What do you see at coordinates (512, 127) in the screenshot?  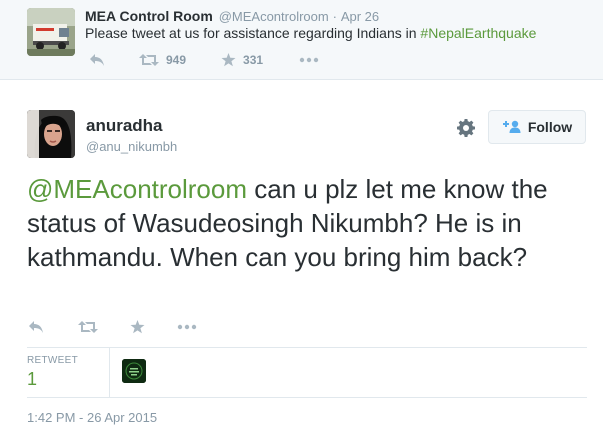 I see `follow-person-plus-icon` at bounding box center [512, 127].